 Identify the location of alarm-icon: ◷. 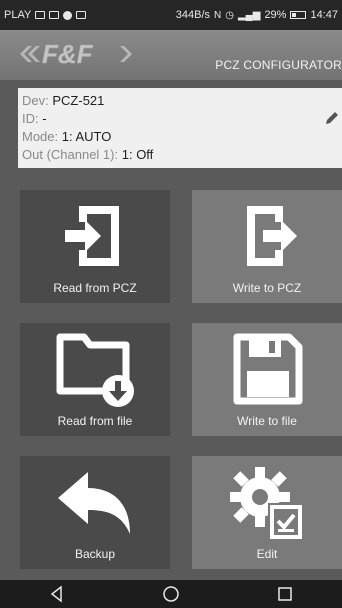
(229, 15).